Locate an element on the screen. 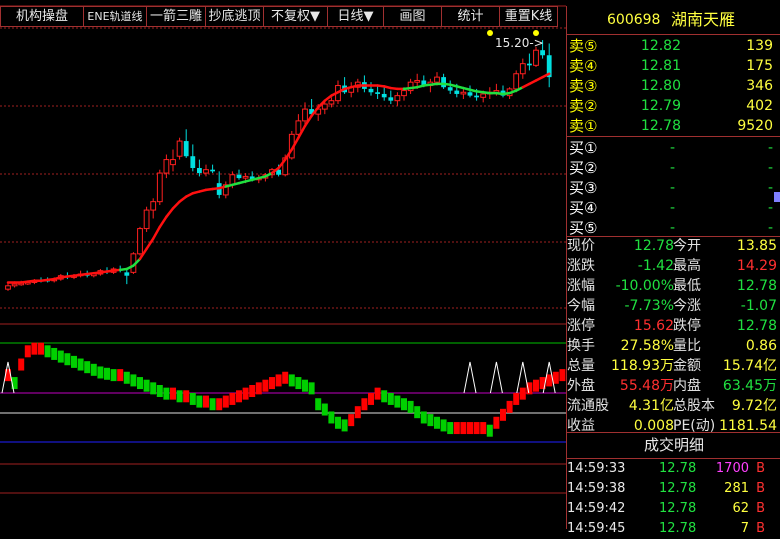 The height and width of the screenshot is (539, 780). sell-volume: 402 is located at coordinates (759, 106).